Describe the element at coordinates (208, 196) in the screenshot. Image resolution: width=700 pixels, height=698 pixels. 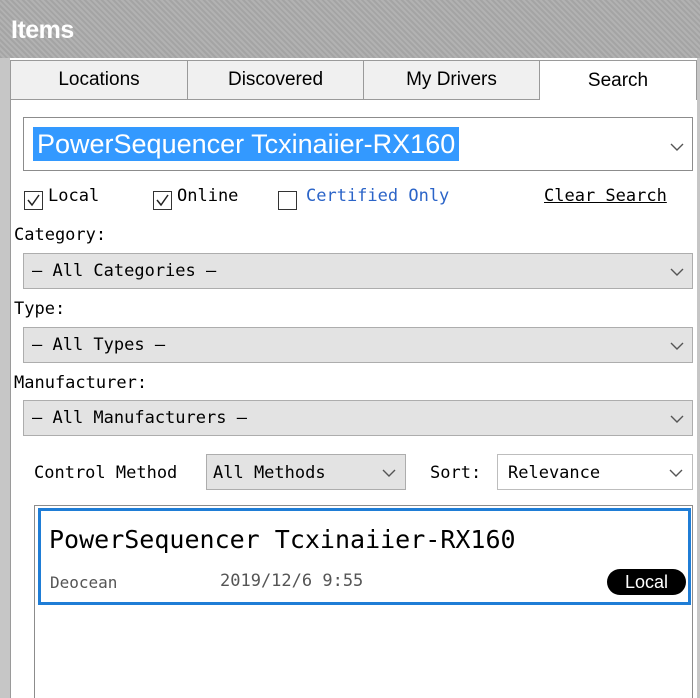
I see `online-label: Online` at that location.